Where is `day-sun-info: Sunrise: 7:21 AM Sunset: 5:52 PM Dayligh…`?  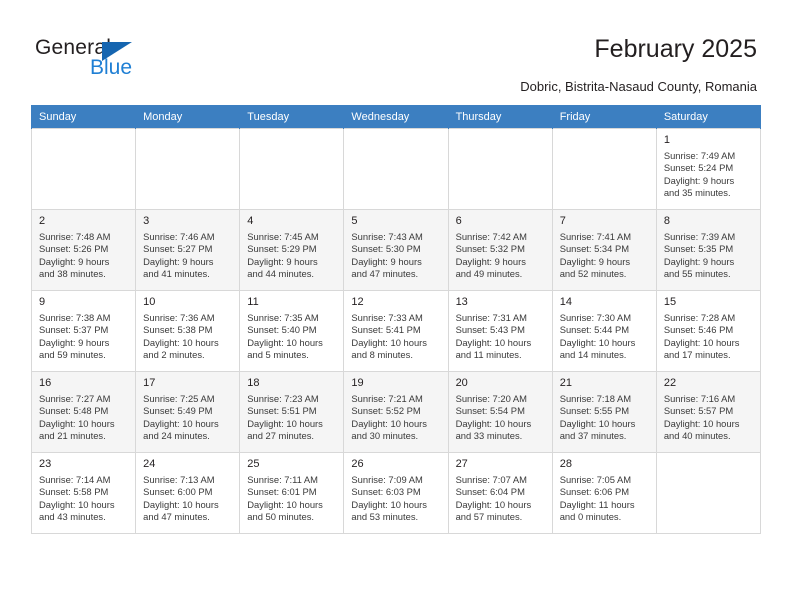
day-sun-info: Sunrise: 7:21 AM Sunset: 5:52 PM Dayligh… is located at coordinates (389, 417).